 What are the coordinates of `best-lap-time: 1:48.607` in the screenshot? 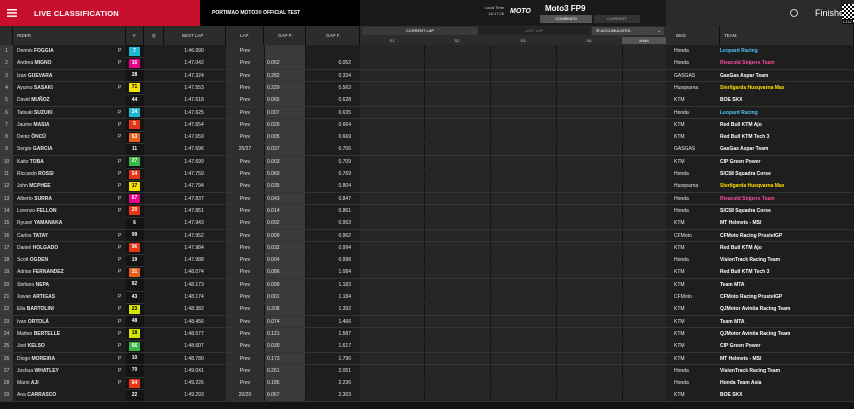 It's located at (194, 346).